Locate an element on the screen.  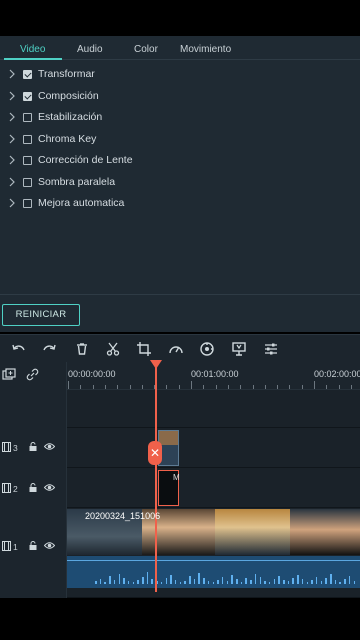
checkbox-transformar is located at coordinates (27, 74).